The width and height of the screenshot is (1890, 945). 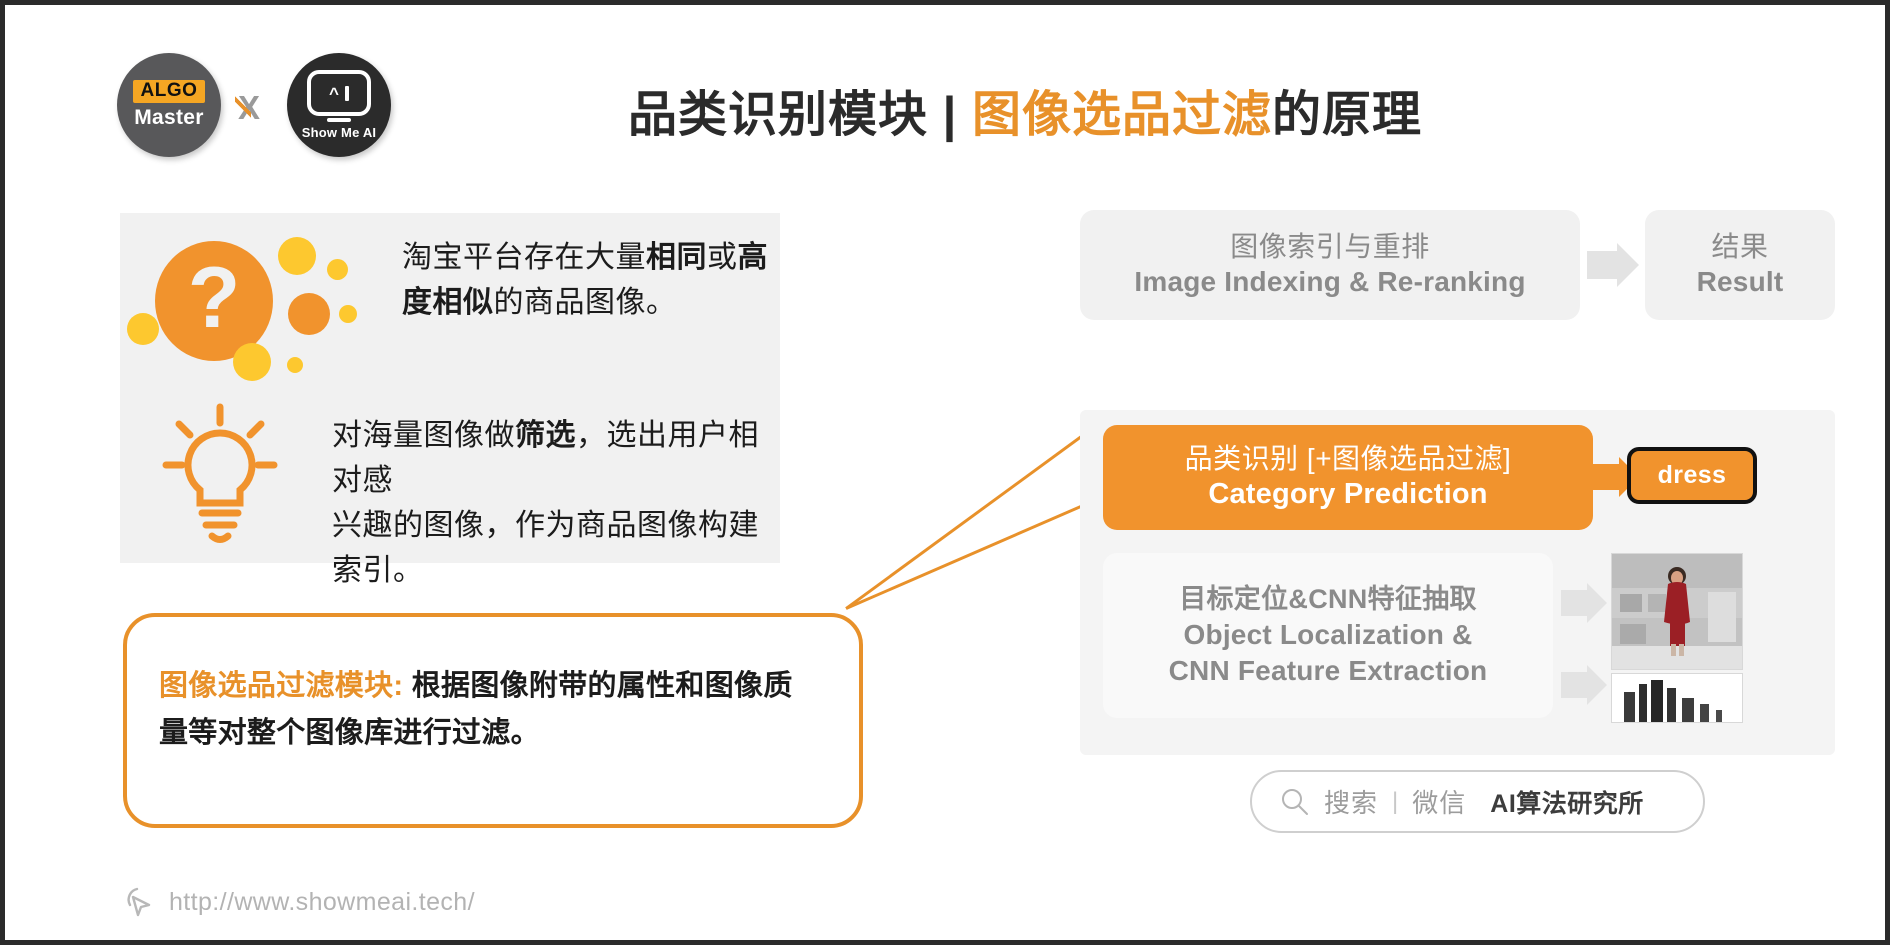 I want to click on object-localization-en-2: CNN Feature Extraction, so click(x=1328, y=671).